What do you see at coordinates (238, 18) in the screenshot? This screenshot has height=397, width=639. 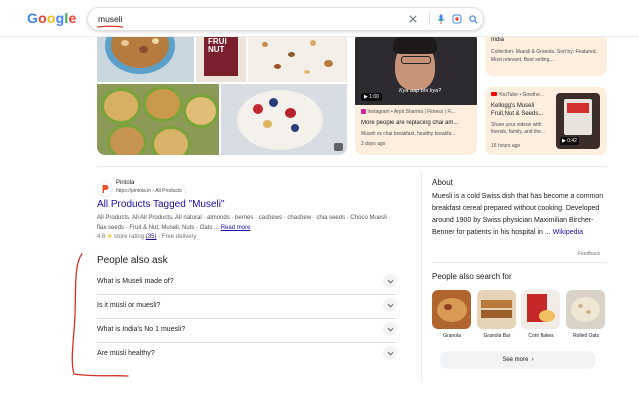 I see `search-input` at bounding box center [238, 18].